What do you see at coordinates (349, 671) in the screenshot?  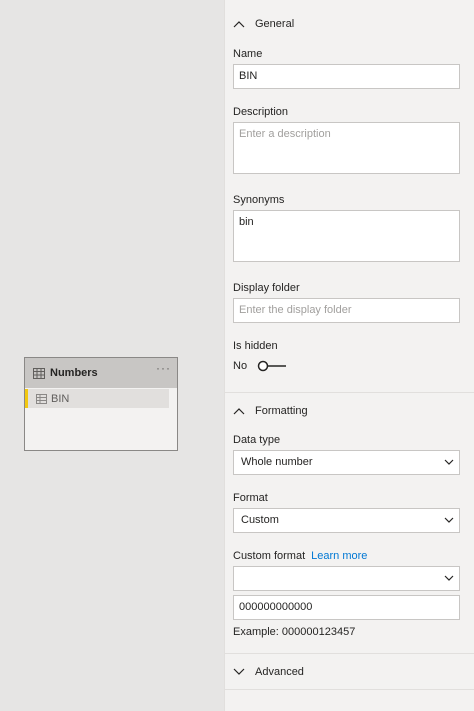 I see `section-advanced-header: Advanced` at bounding box center [349, 671].